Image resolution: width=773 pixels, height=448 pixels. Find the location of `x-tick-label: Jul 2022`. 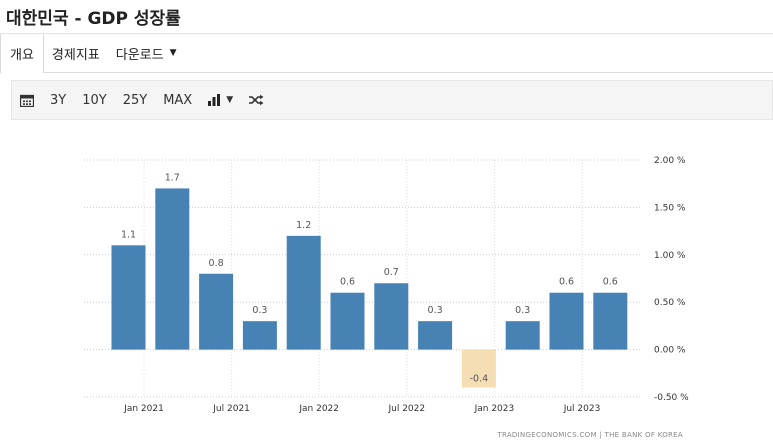

x-tick-label: Jul 2022 is located at coordinates (406, 409).